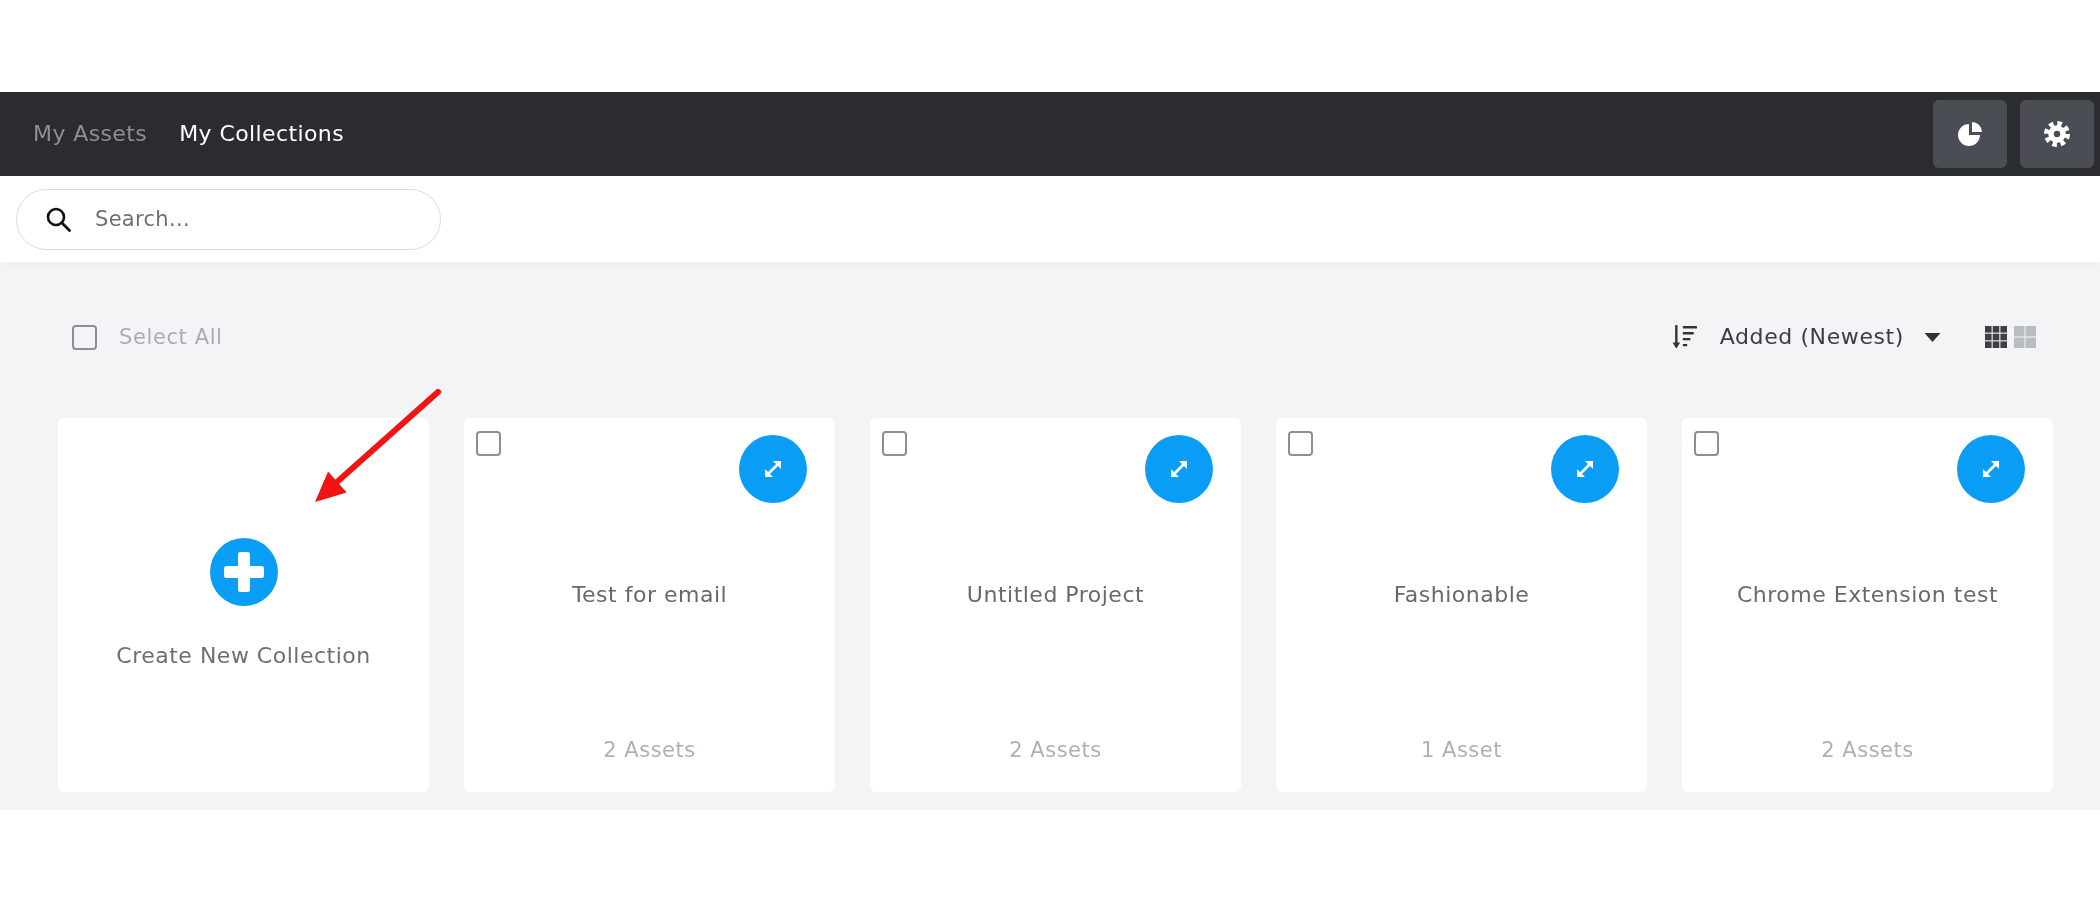 Image resolution: width=2100 pixels, height=900 pixels. What do you see at coordinates (1684, 337) in the screenshot?
I see `sort-icon` at bounding box center [1684, 337].